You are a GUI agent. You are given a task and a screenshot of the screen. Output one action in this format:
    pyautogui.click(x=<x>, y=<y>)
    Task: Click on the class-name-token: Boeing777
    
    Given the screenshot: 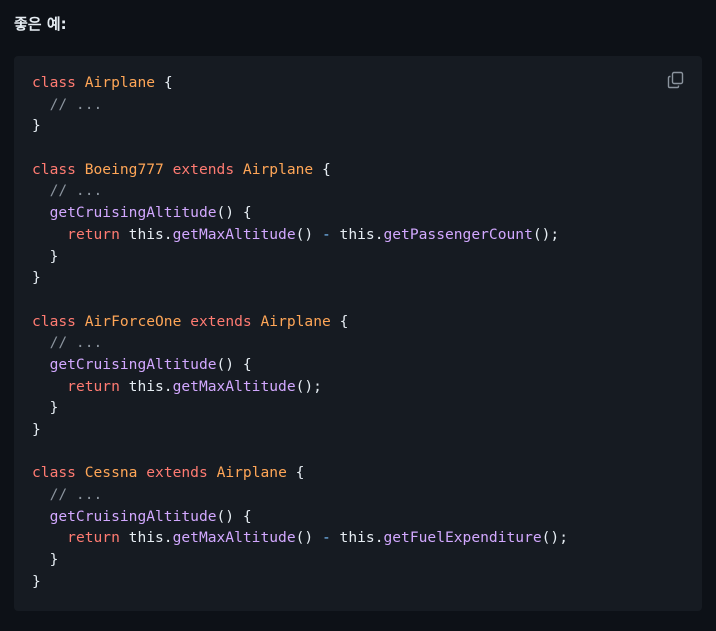 What is the action you would take?
    pyautogui.click(x=124, y=169)
    